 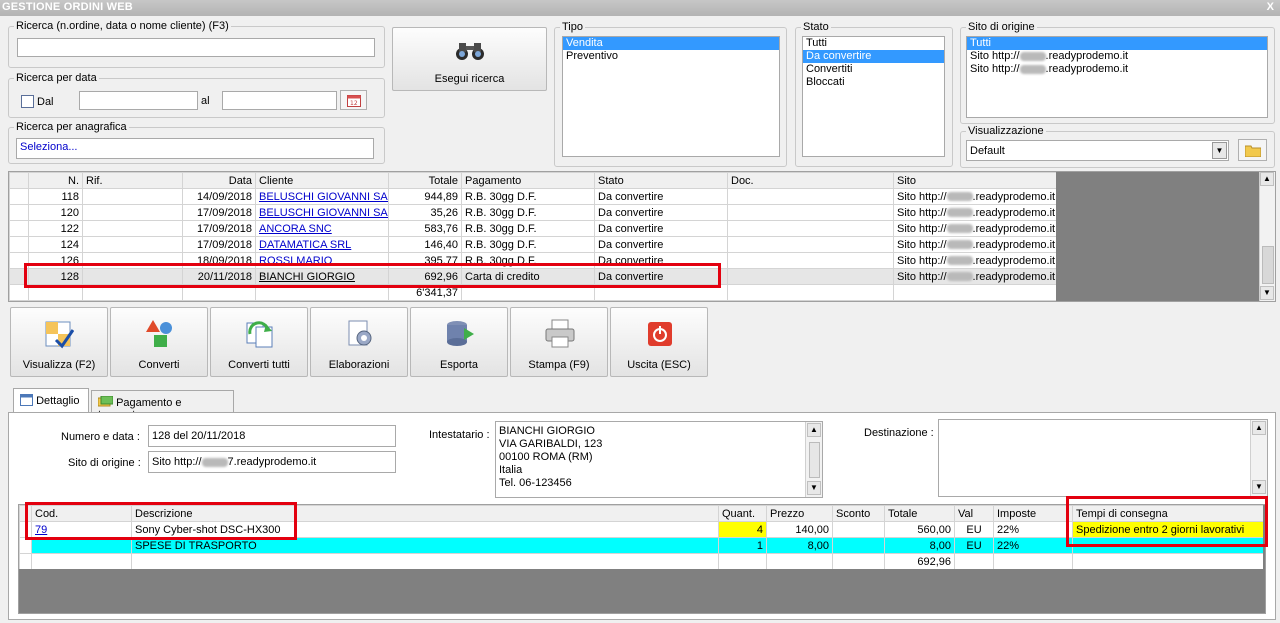 What do you see at coordinates (1001, 27) in the screenshot?
I see `sito-label: Sito di origine` at bounding box center [1001, 27].